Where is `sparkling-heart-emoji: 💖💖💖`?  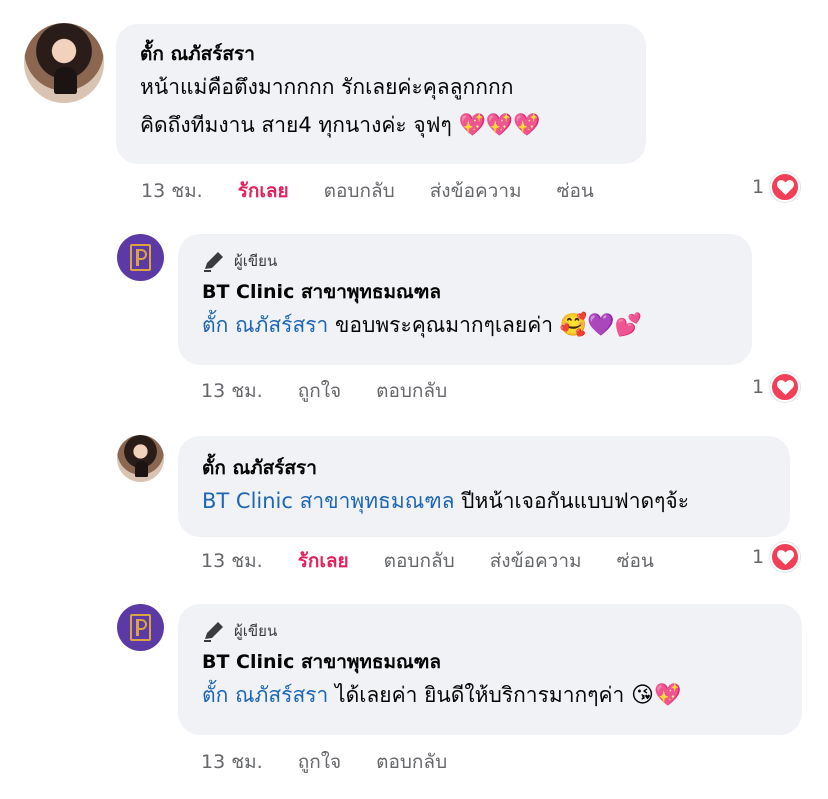
sparkling-heart-emoji: 💖💖💖 is located at coordinates (499, 125).